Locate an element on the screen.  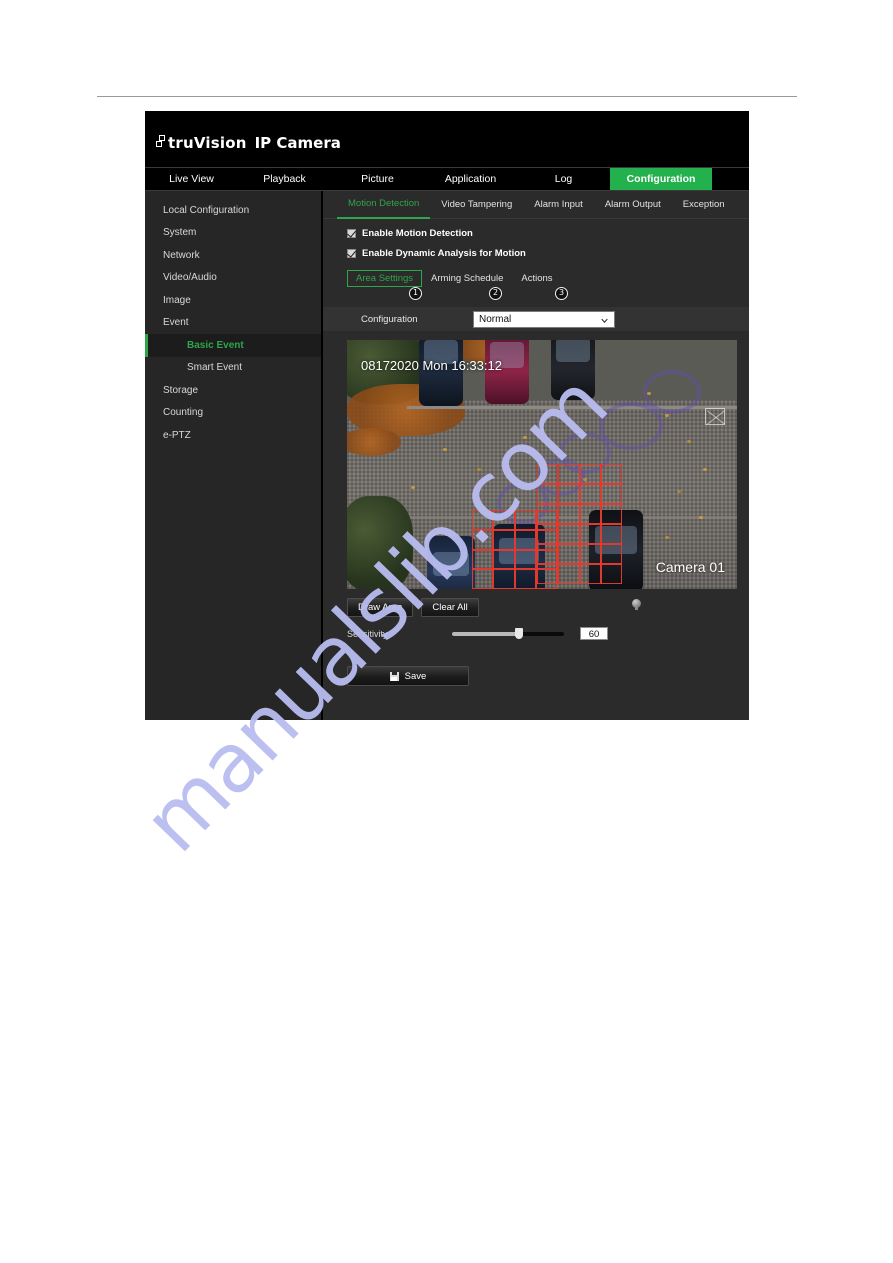
enable-motion-detection-checkbox is located at coordinates (351, 233).